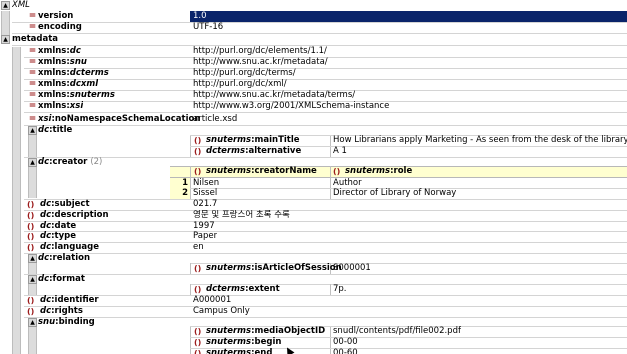 The height and width of the screenshot is (354, 627). I want to click on element-date: dc:date, so click(58, 226).